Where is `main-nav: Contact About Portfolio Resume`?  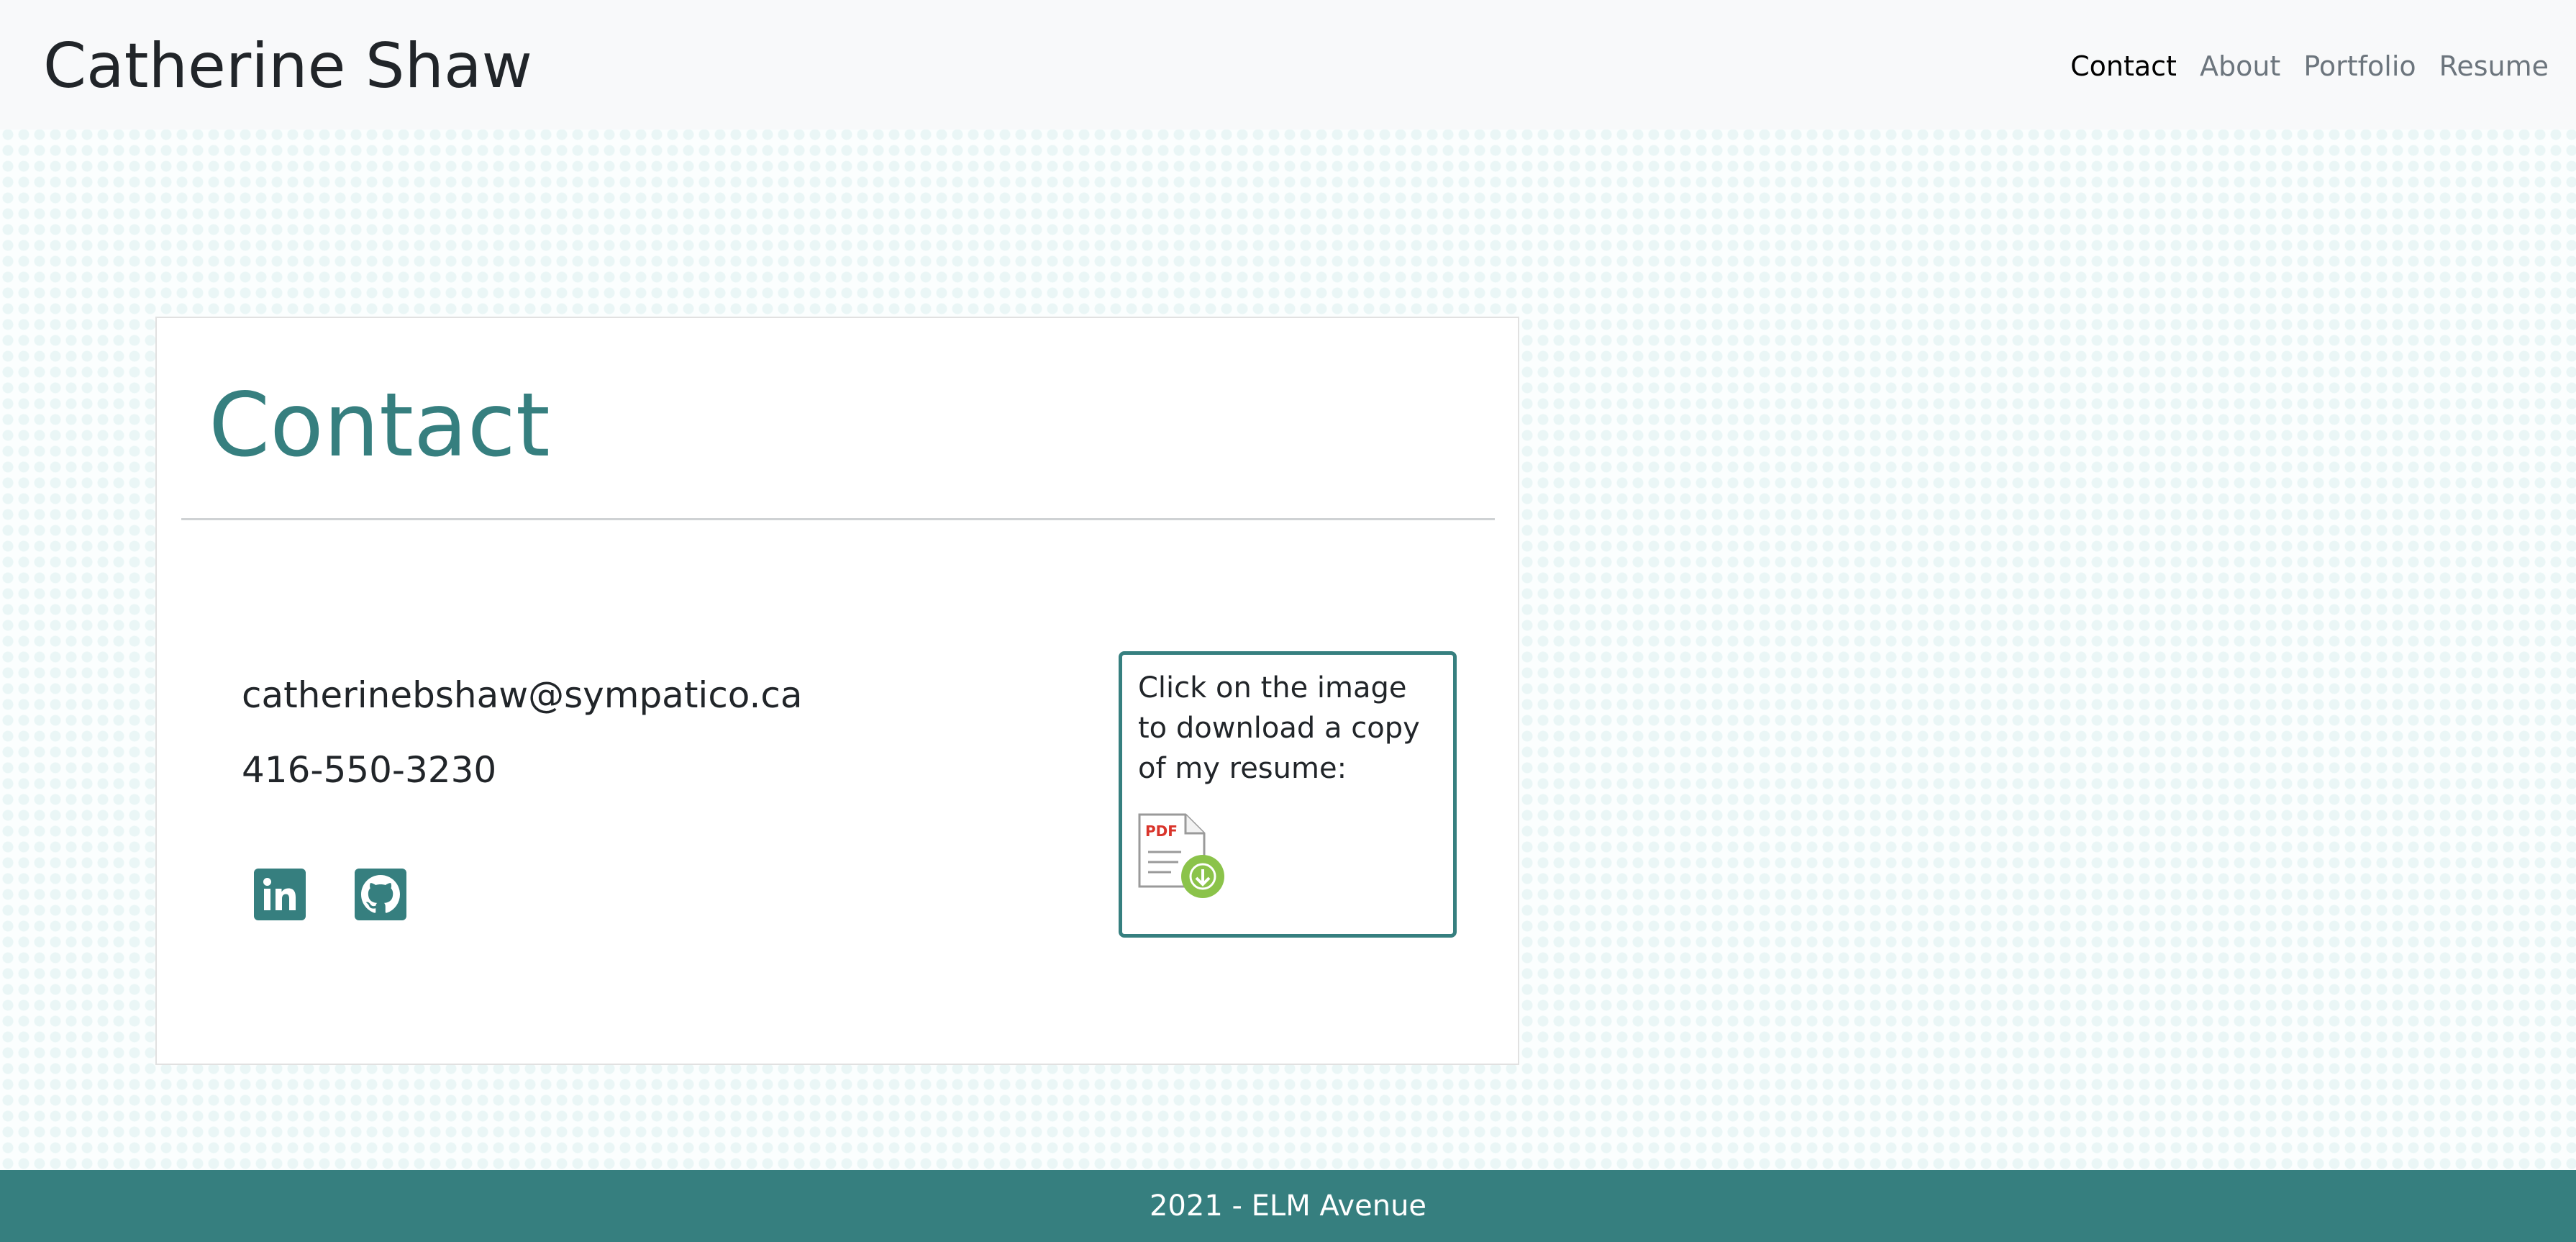 main-nav: Contact About Portfolio Resume is located at coordinates (2310, 66).